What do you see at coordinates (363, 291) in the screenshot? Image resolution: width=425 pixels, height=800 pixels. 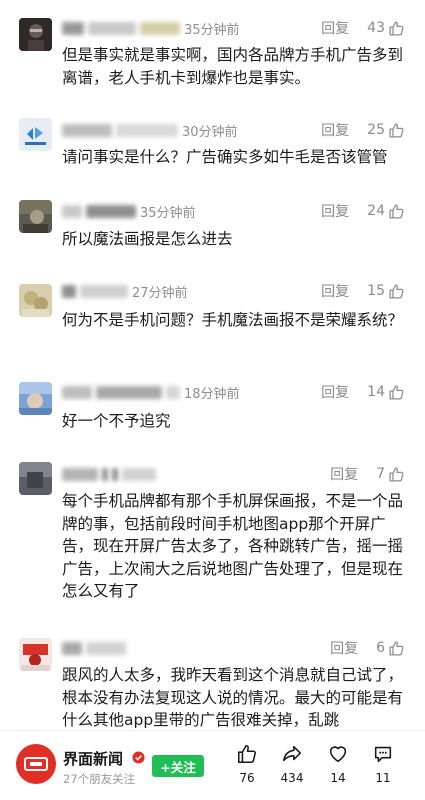 I see `comment-actions: 回复 15` at bounding box center [363, 291].